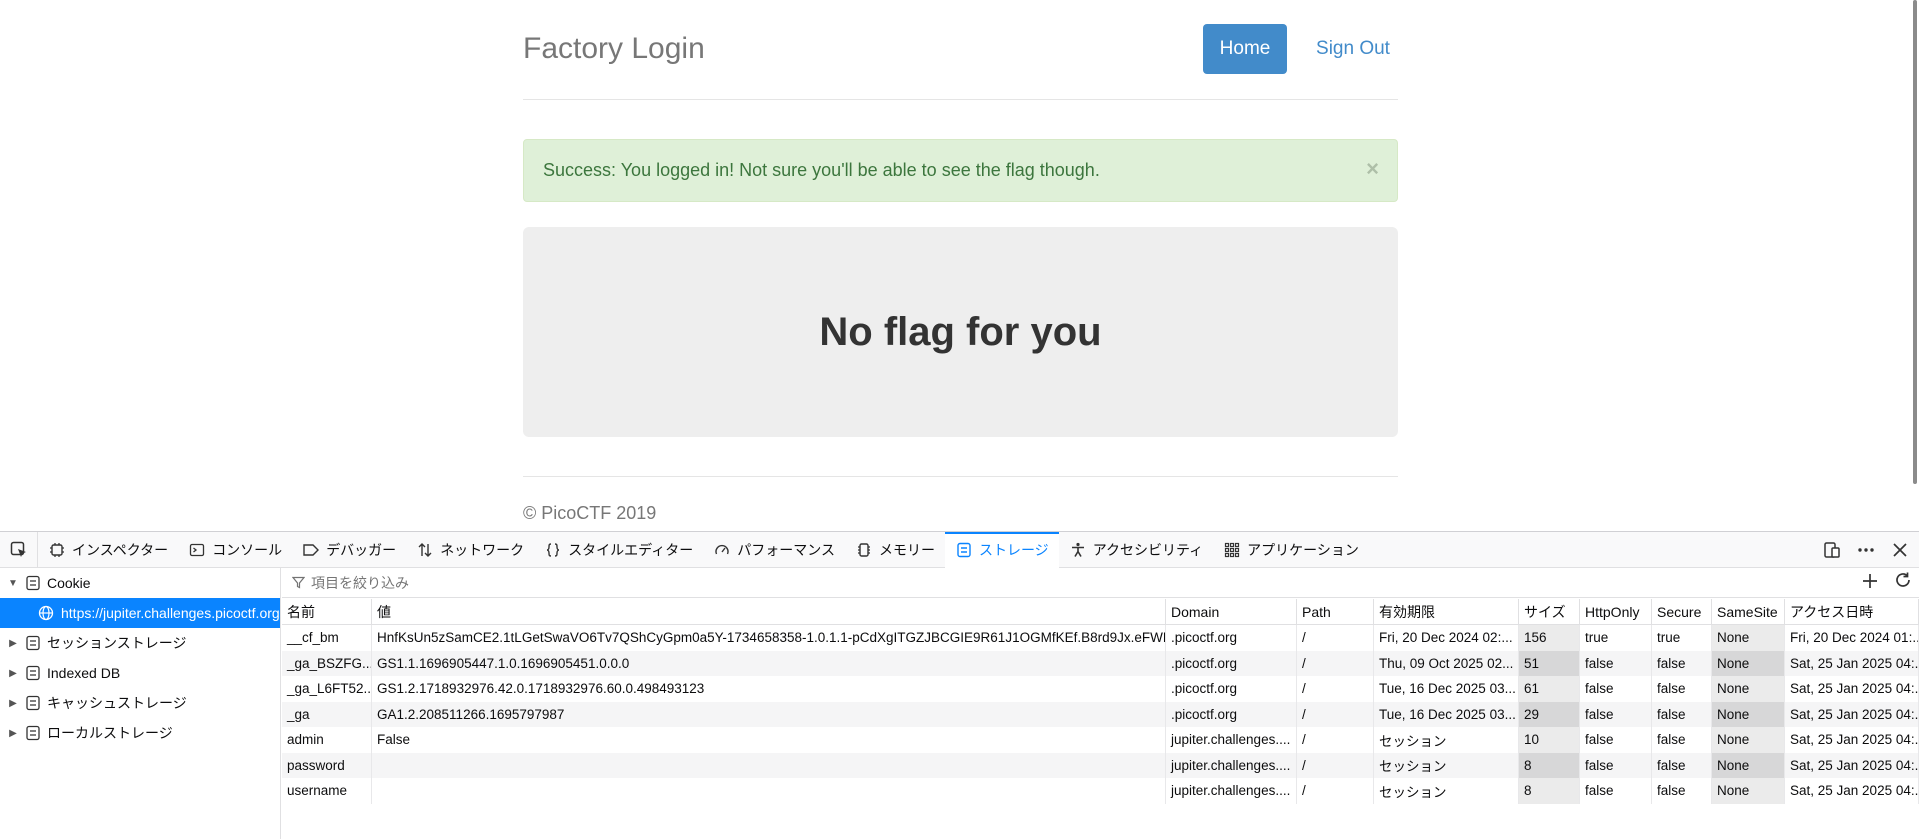 This screenshot has height=839, width=1919. I want to click on page-header: Factory Login Home Sign Out, so click(960, 50).